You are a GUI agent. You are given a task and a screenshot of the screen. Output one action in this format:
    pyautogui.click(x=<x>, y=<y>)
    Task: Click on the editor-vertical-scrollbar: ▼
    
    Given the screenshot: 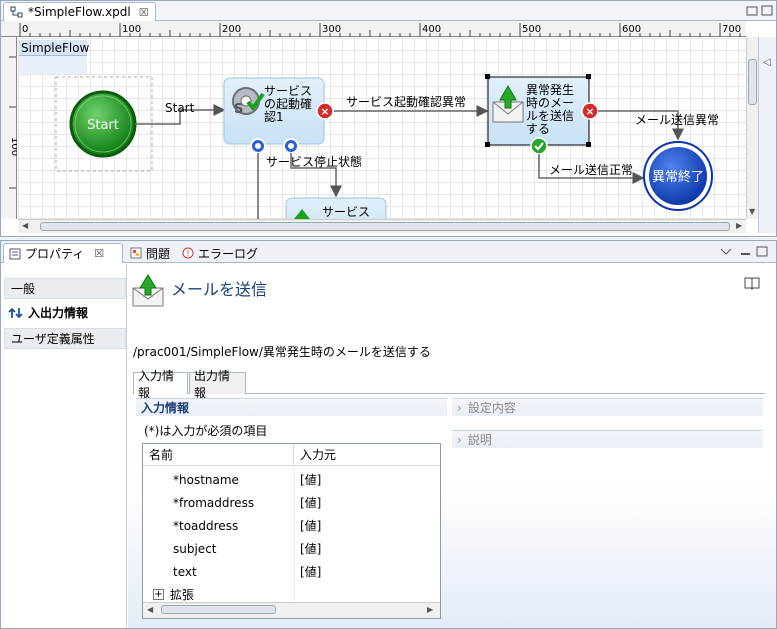 What is the action you would take?
    pyautogui.click(x=752, y=128)
    